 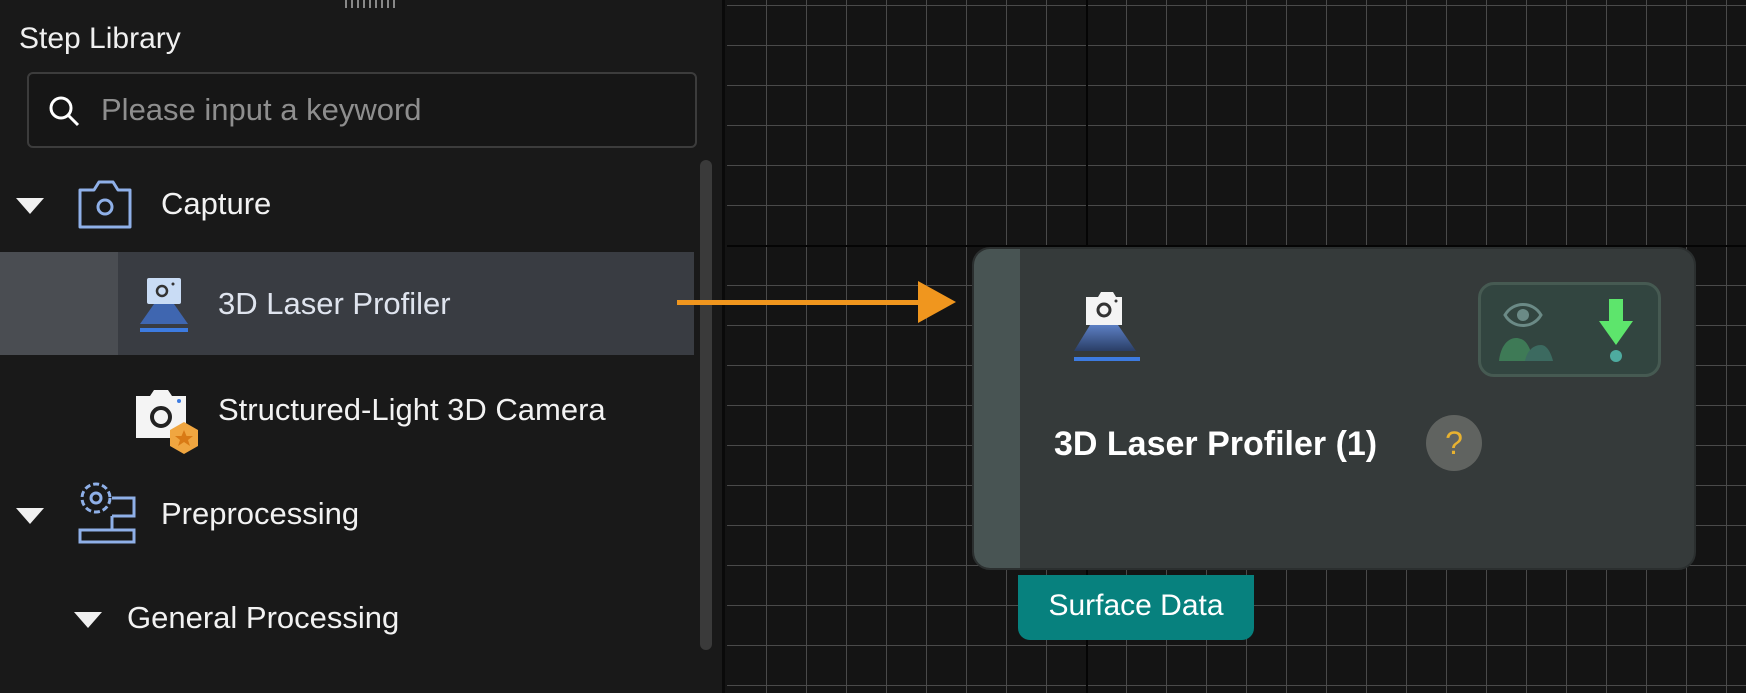 What do you see at coordinates (802, 302) in the screenshot?
I see `drag-arrow` at bounding box center [802, 302].